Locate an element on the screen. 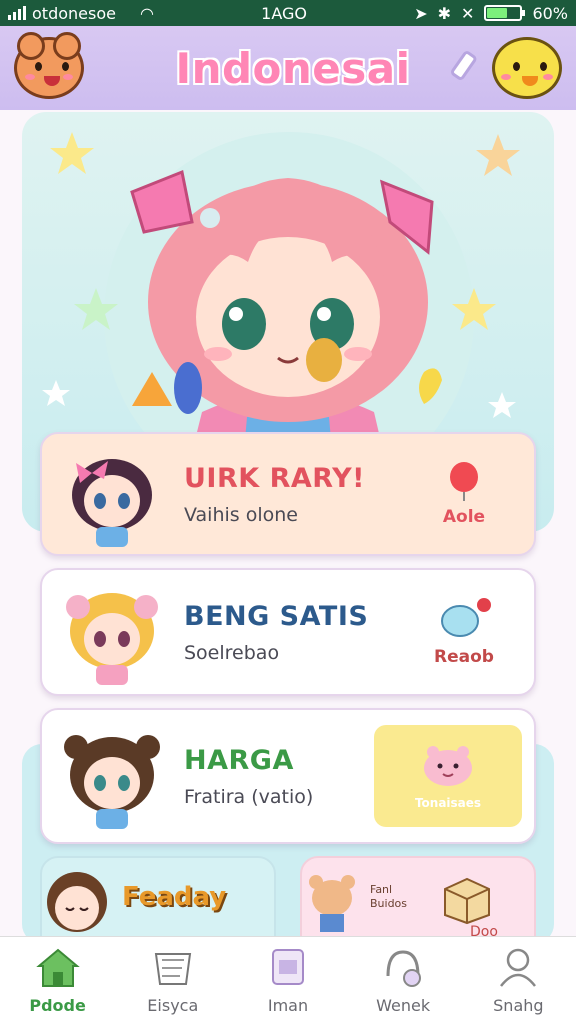 The width and height of the screenshot is (576, 1024). nav-label: Snahg is located at coordinates (518, 1005).